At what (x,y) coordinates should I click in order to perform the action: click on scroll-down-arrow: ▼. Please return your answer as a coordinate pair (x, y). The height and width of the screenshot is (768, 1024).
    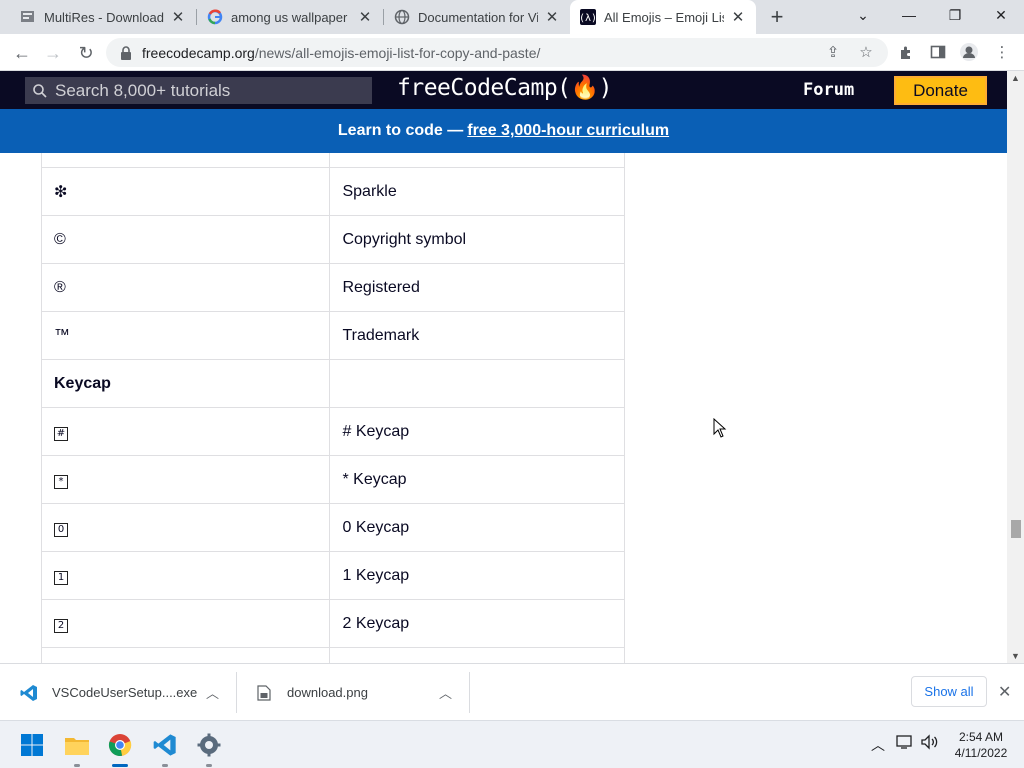
    Looking at the image, I should click on (1015, 656).